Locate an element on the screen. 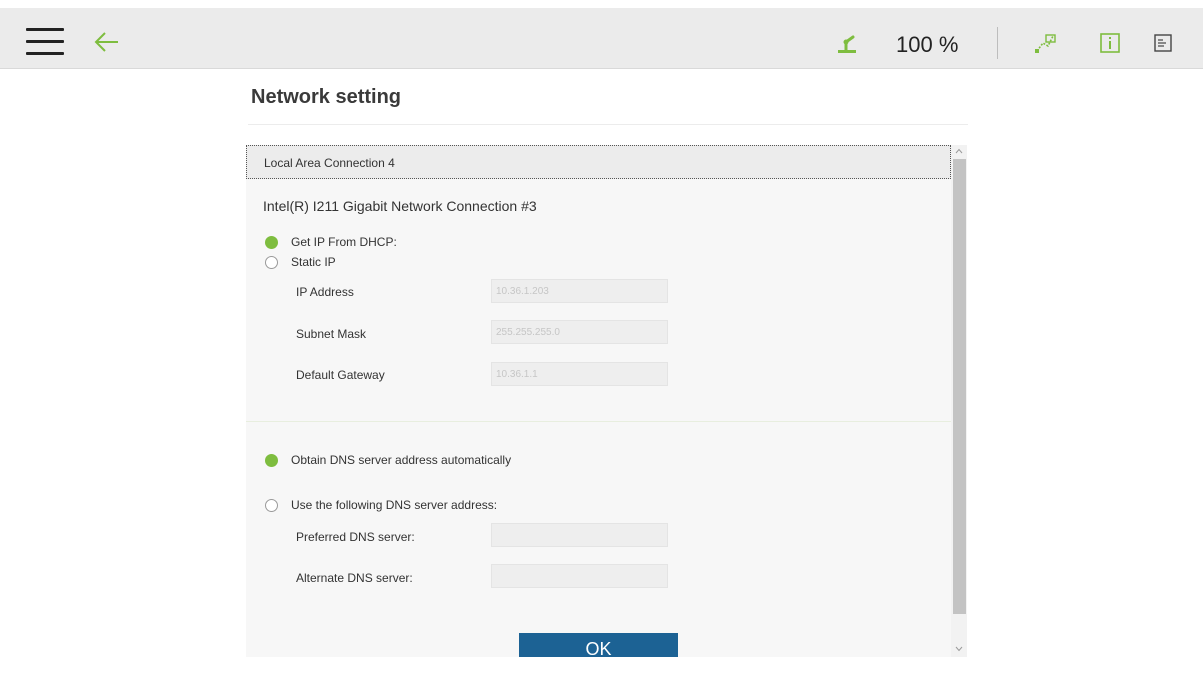  page-title: Network setting is located at coordinates (326, 97).